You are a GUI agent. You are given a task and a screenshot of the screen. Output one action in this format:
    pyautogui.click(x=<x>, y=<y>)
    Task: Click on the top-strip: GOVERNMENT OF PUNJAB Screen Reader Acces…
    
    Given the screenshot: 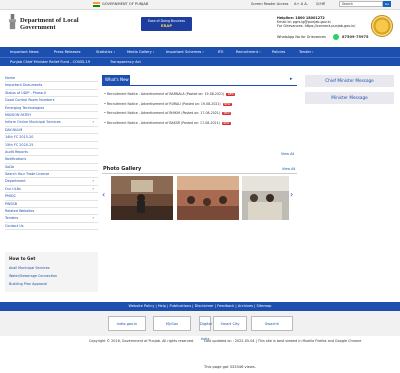 What is the action you would take?
    pyautogui.click(x=200, y=5)
    